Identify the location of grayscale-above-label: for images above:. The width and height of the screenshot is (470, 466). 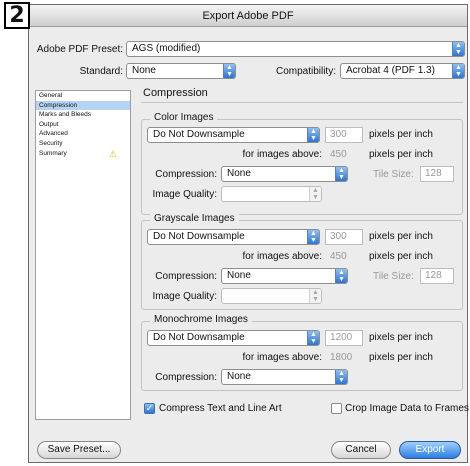
(282, 256).